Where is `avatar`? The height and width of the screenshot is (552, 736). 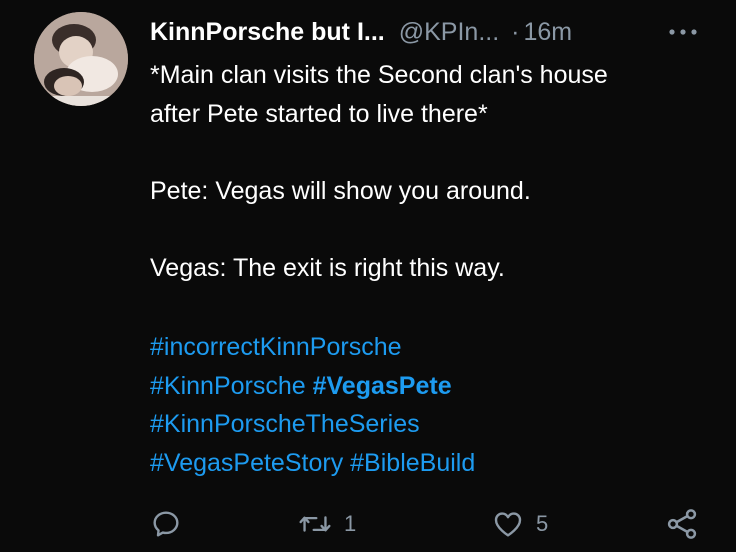
avatar is located at coordinates (81, 59).